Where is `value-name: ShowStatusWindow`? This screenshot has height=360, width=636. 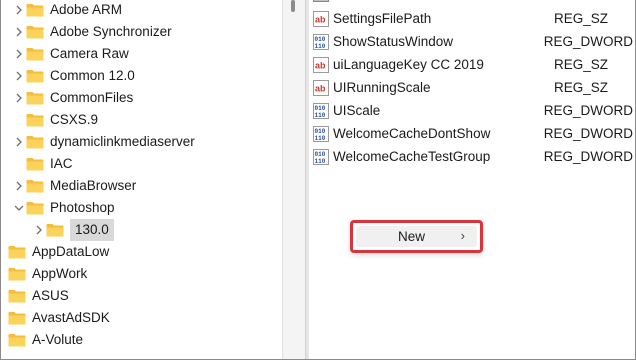 value-name: ShowStatusWindow is located at coordinates (393, 41).